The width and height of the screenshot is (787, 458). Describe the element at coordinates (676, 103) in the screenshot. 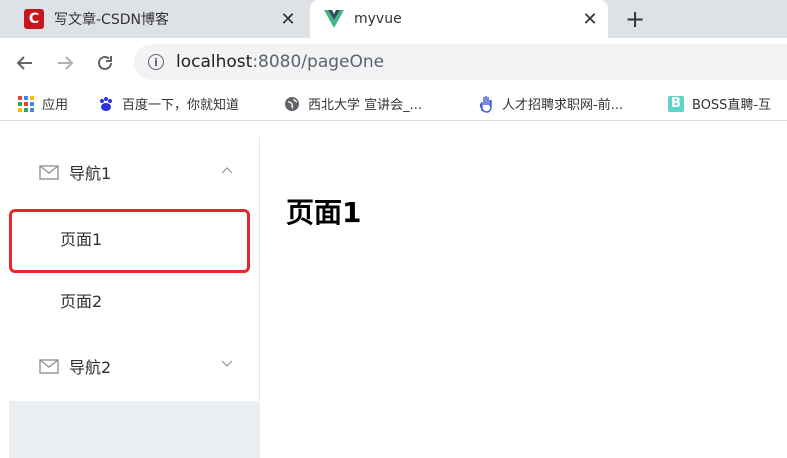

I see `boss-icon: B` at that location.